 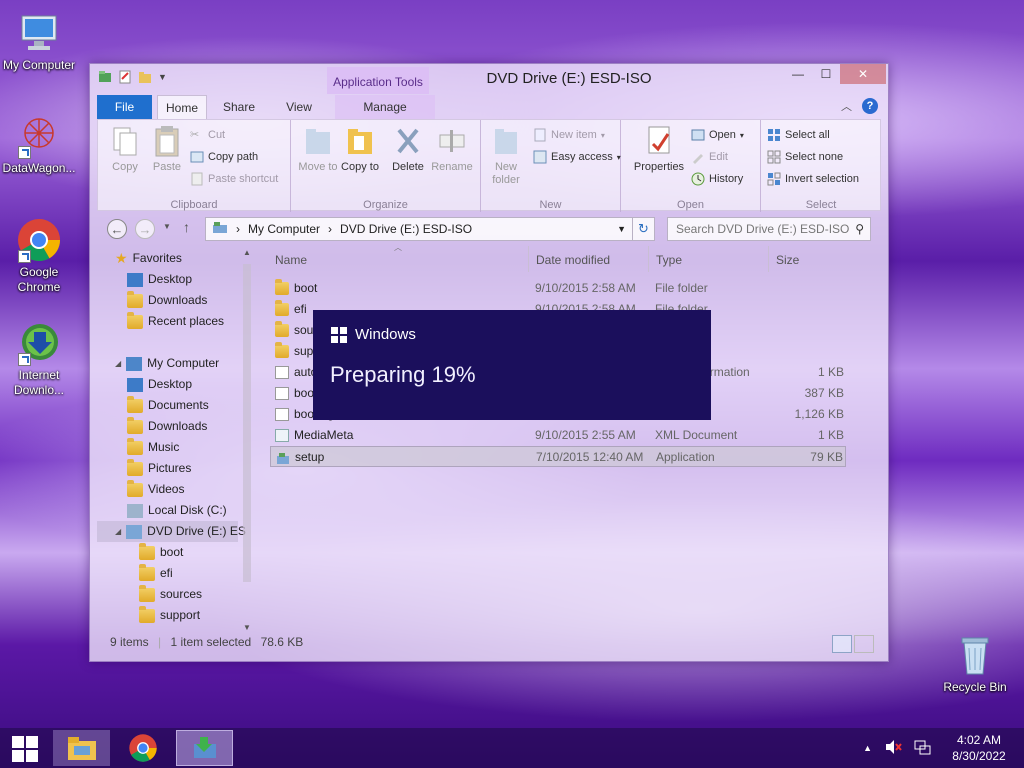 I want to click on column-header-size: Size, so click(x=787, y=260).